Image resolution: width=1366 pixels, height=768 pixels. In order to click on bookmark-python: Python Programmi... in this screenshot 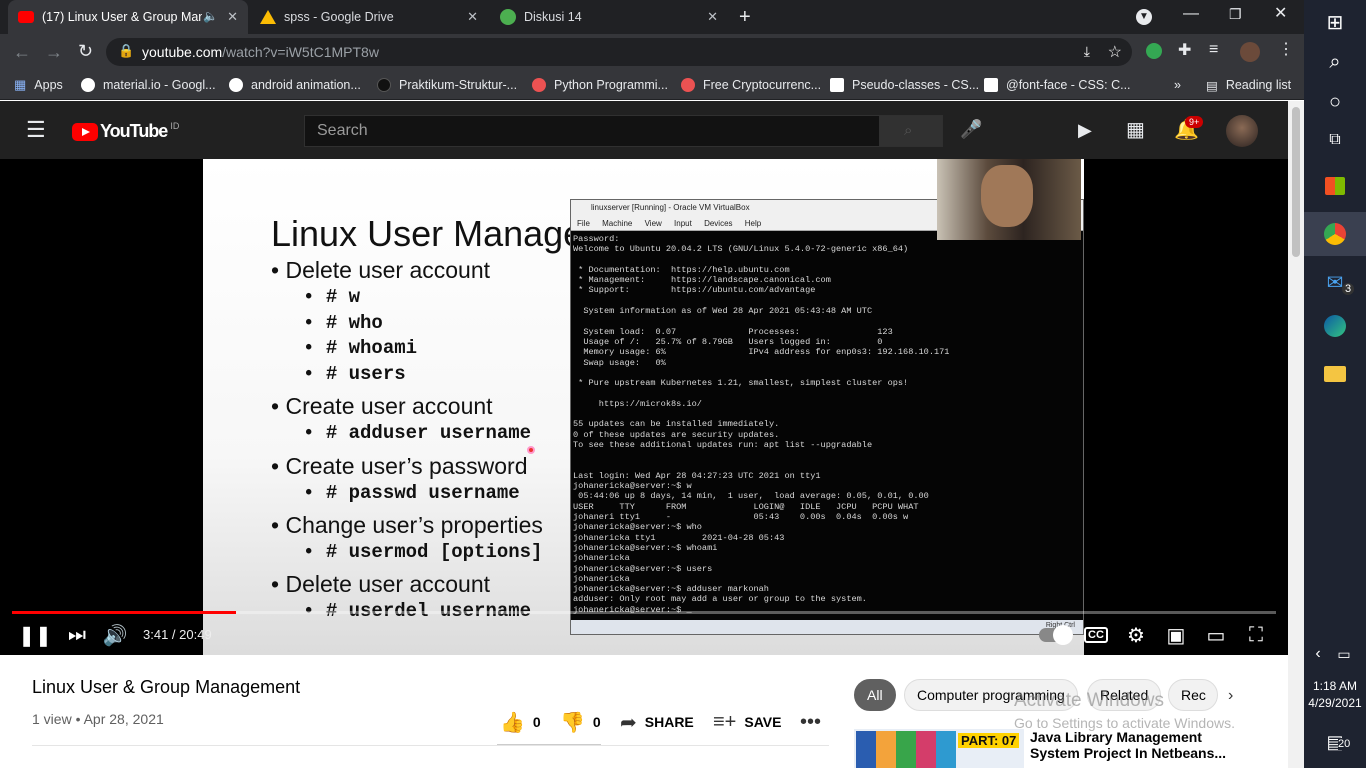, I will do `click(600, 85)`.